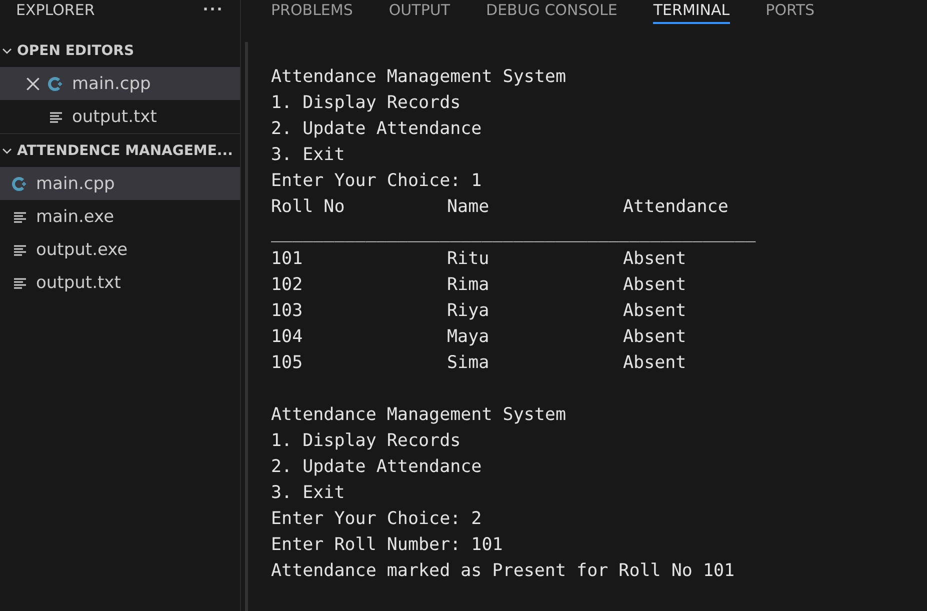 The width and height of the screenshot is (927, 611). I want to click on terminal-table-cell-text: 105, so click(287, 363).